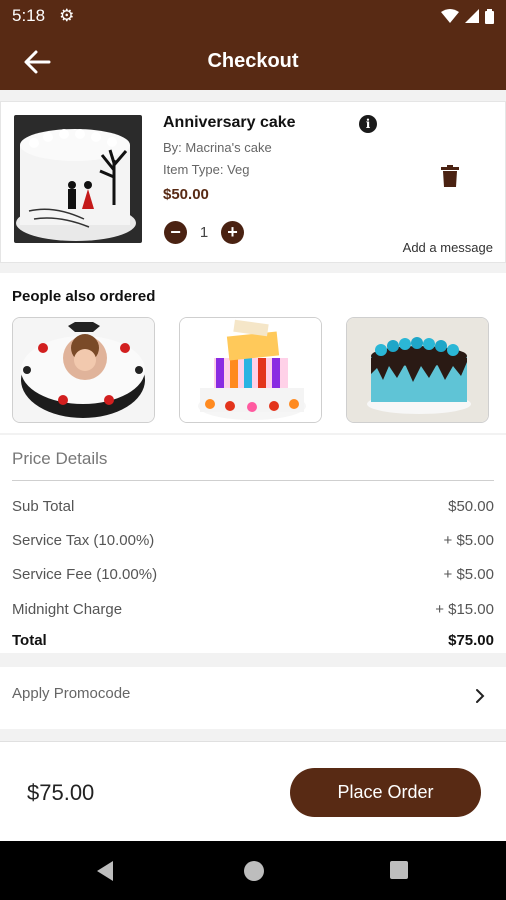  I want to click on price-row-service-tax: Service Tax (10.00%) + $5.00, so click(253, 540).